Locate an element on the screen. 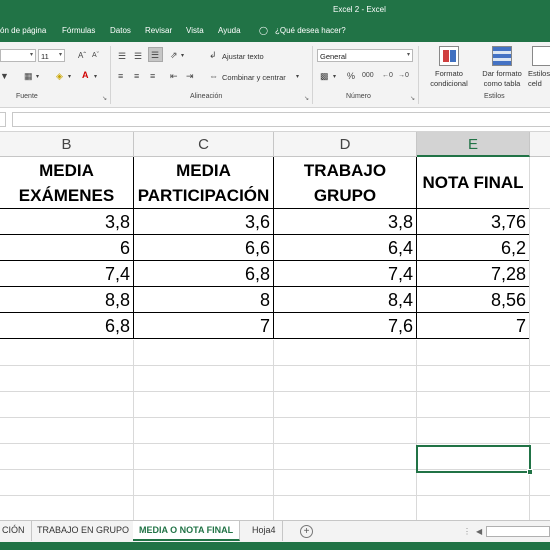 The height and width of the screenshot is (550, 550). tab-data: Datos is located at coordinates (120, 30).